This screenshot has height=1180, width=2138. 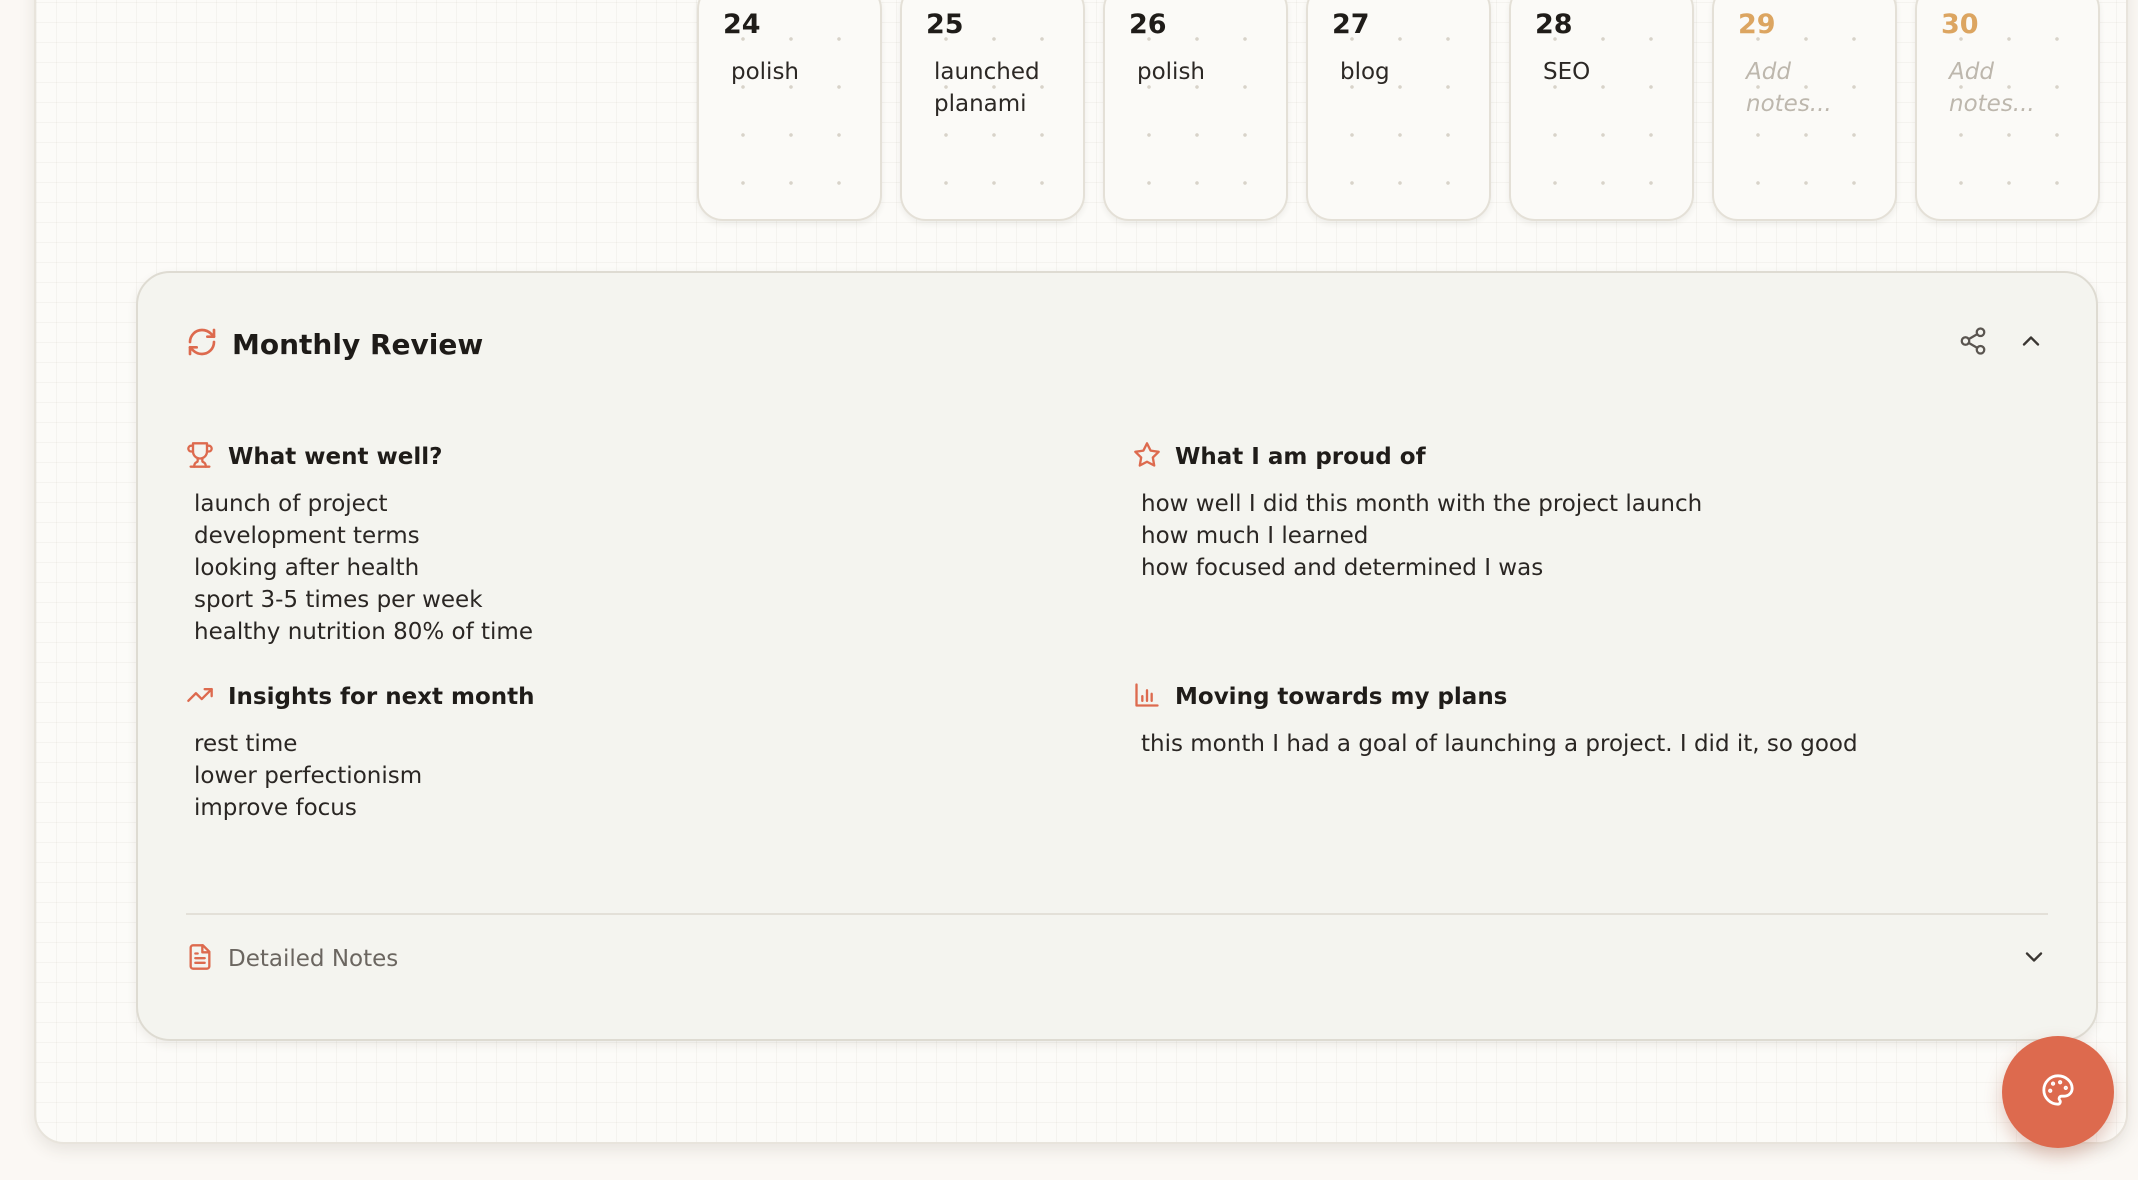 What do you see at coordinates (313, 959) in the screenshot?
I see `detailed-notes-label: Detailed Notes` at bounding box center [313, 959].